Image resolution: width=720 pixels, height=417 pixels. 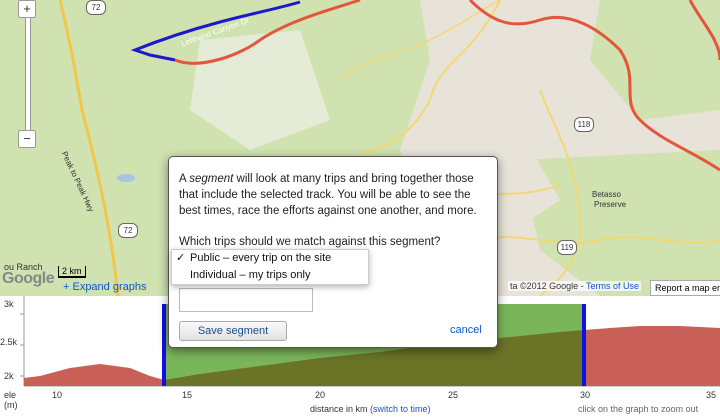 What do you see at coordinates (585, 395) in the screenshot?
I see `x-tick-label: 30` at bounding box center [585, 395].